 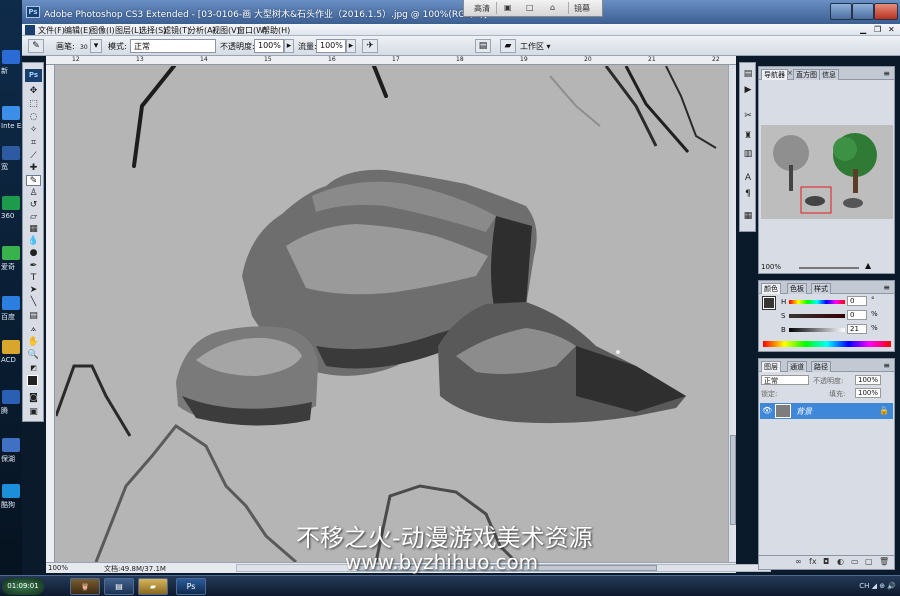 I want to click on vertical-scroll-thumb, so click(x=733, y=480).